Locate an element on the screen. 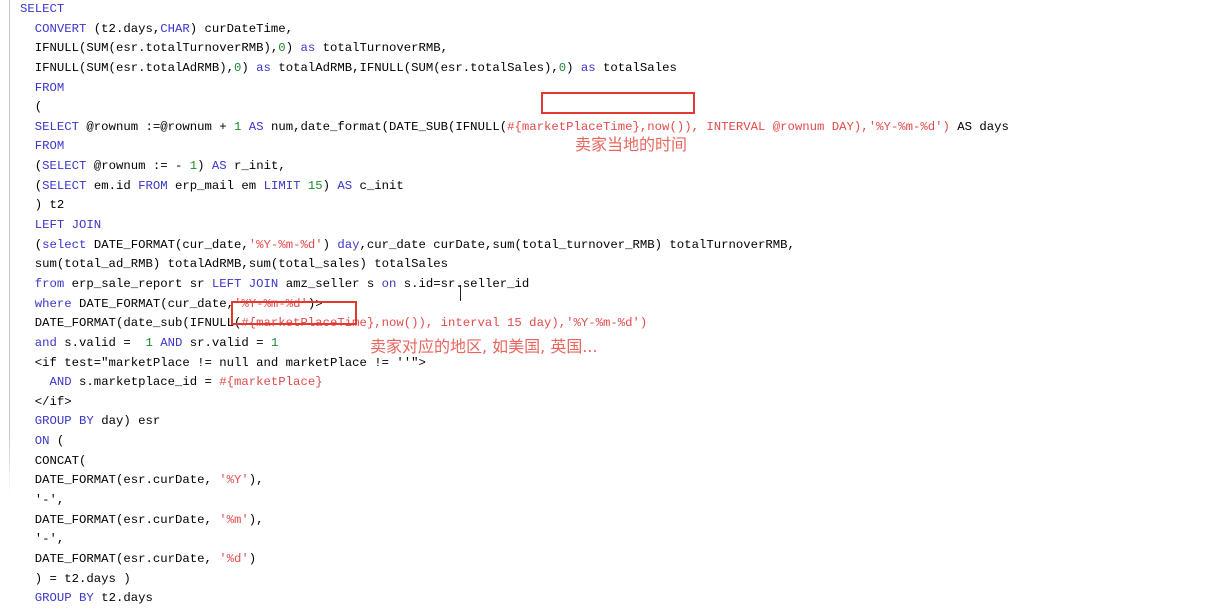 This screenshot has height=609, width=1217. code-token: AS days is located at coordinates (983, 126).